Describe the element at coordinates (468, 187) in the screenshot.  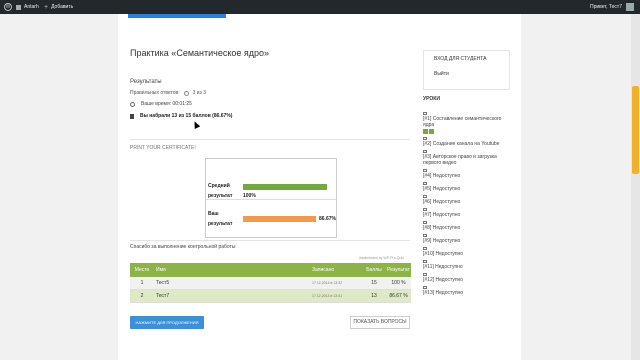
I see `sidebar-item-lesson: [#5] Недоступно` at that location.